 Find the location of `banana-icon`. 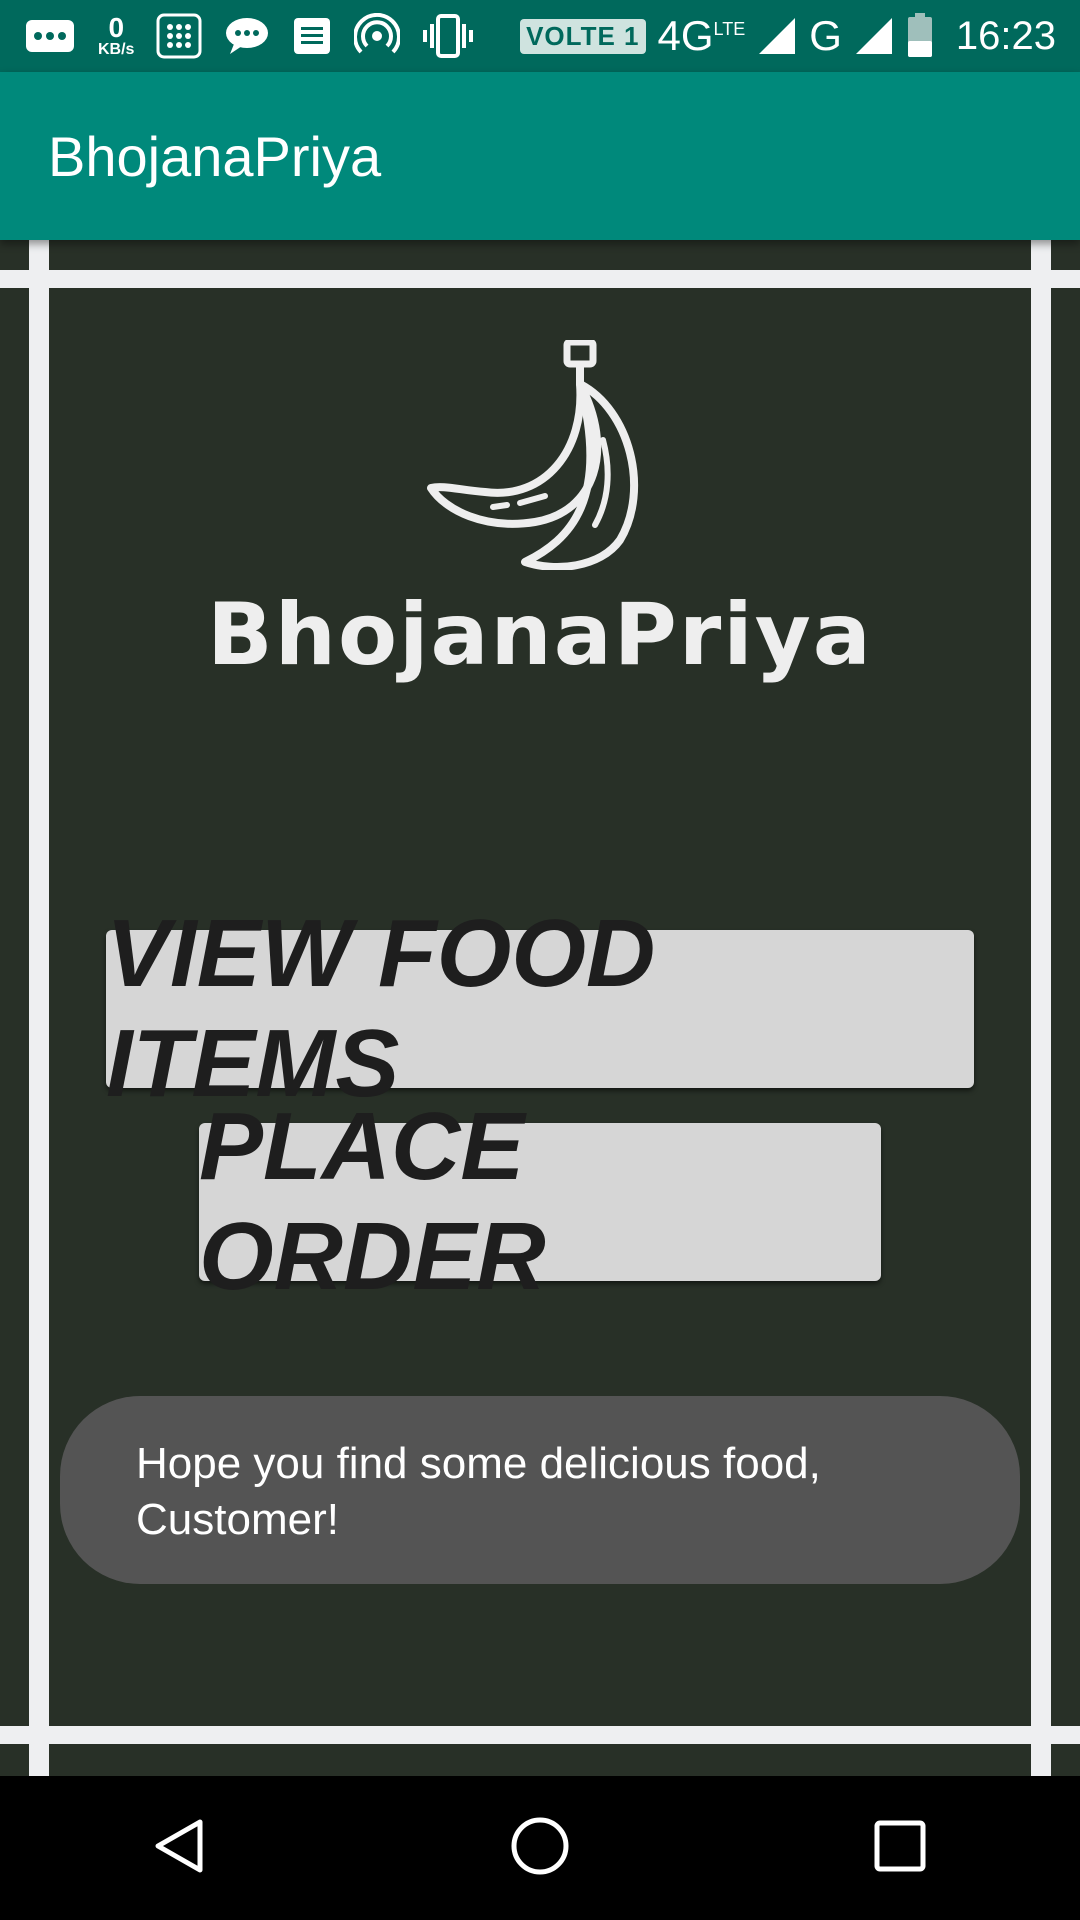

banana-icon is located at coordinates (540, 456).